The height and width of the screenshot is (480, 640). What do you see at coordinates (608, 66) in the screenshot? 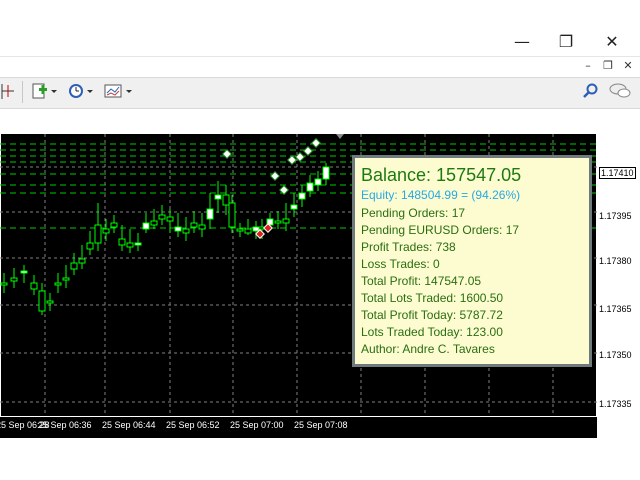
I see `mdi-restore-button: ❐` at bounding box center [608, 66].